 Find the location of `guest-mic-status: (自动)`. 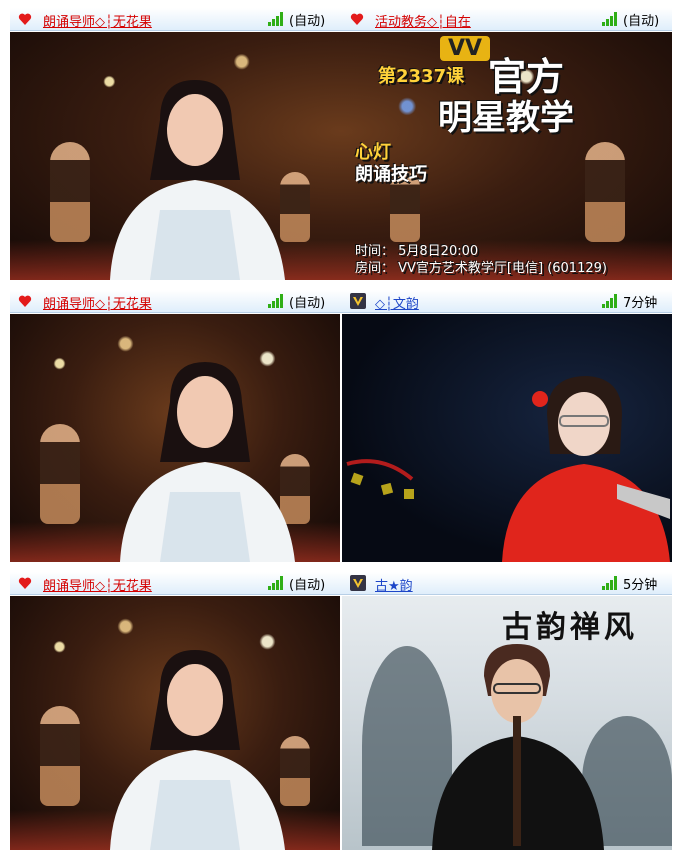

guest-mic-status: (自动) is located at coordinates (641, 21).